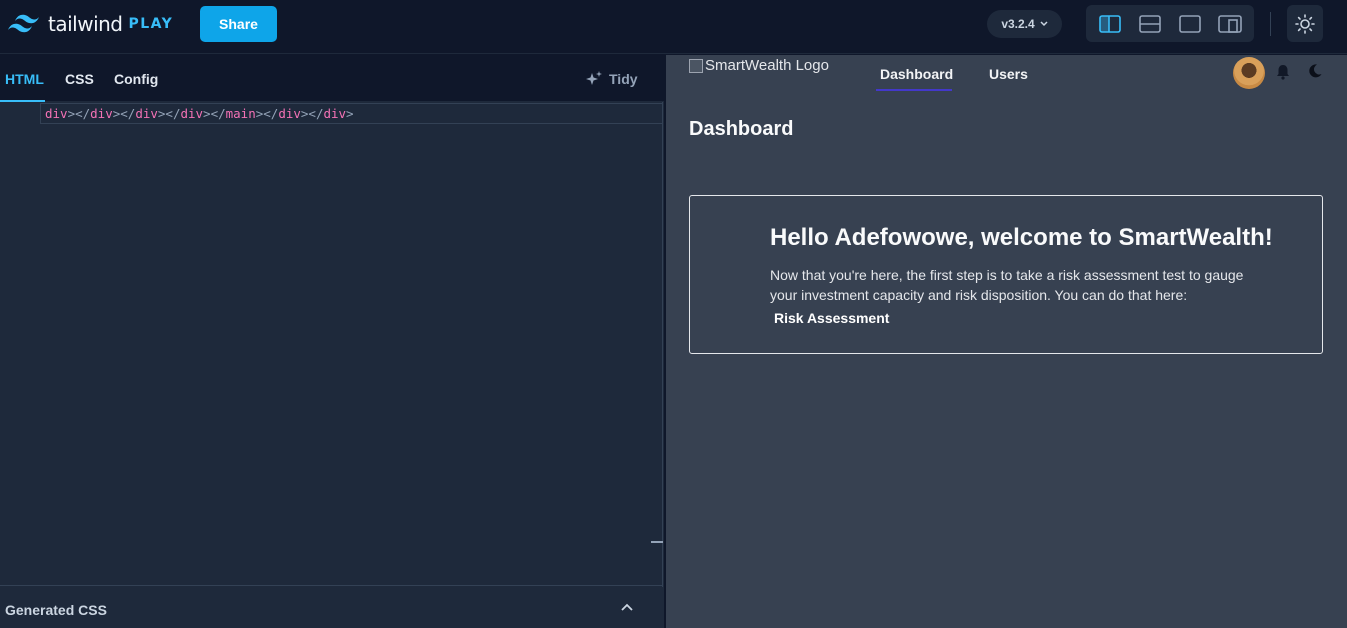 The image size is (1347, 628). I want to click on code-token: >, so click(350, 113).